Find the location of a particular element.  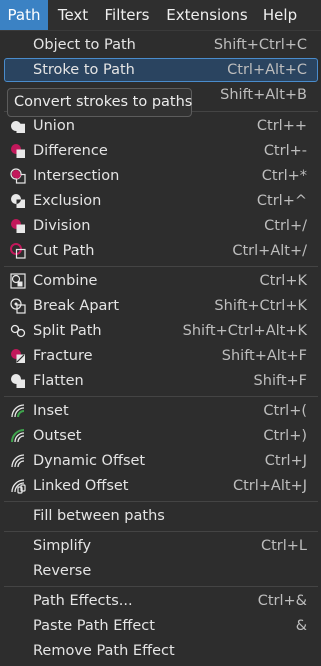

menu-shortcut: Ctrl+J is located at coordinates (285, 461).